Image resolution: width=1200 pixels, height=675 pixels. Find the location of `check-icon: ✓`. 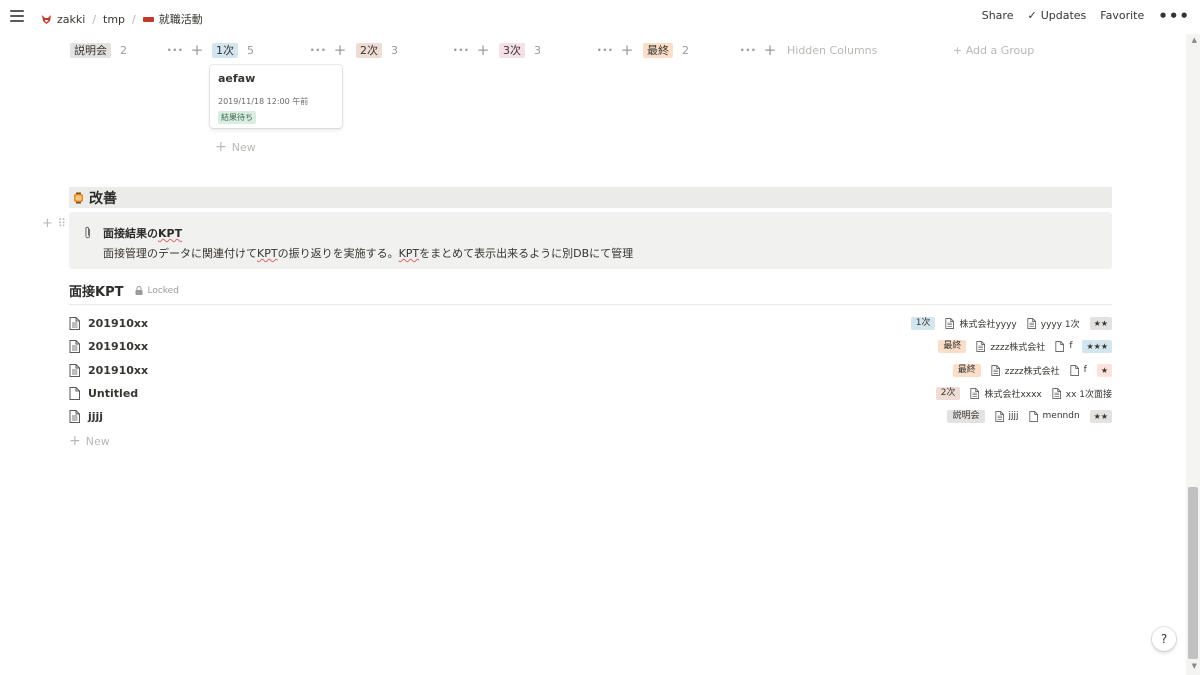

check-icon: ✓ is located at coordinates (1032, 15).